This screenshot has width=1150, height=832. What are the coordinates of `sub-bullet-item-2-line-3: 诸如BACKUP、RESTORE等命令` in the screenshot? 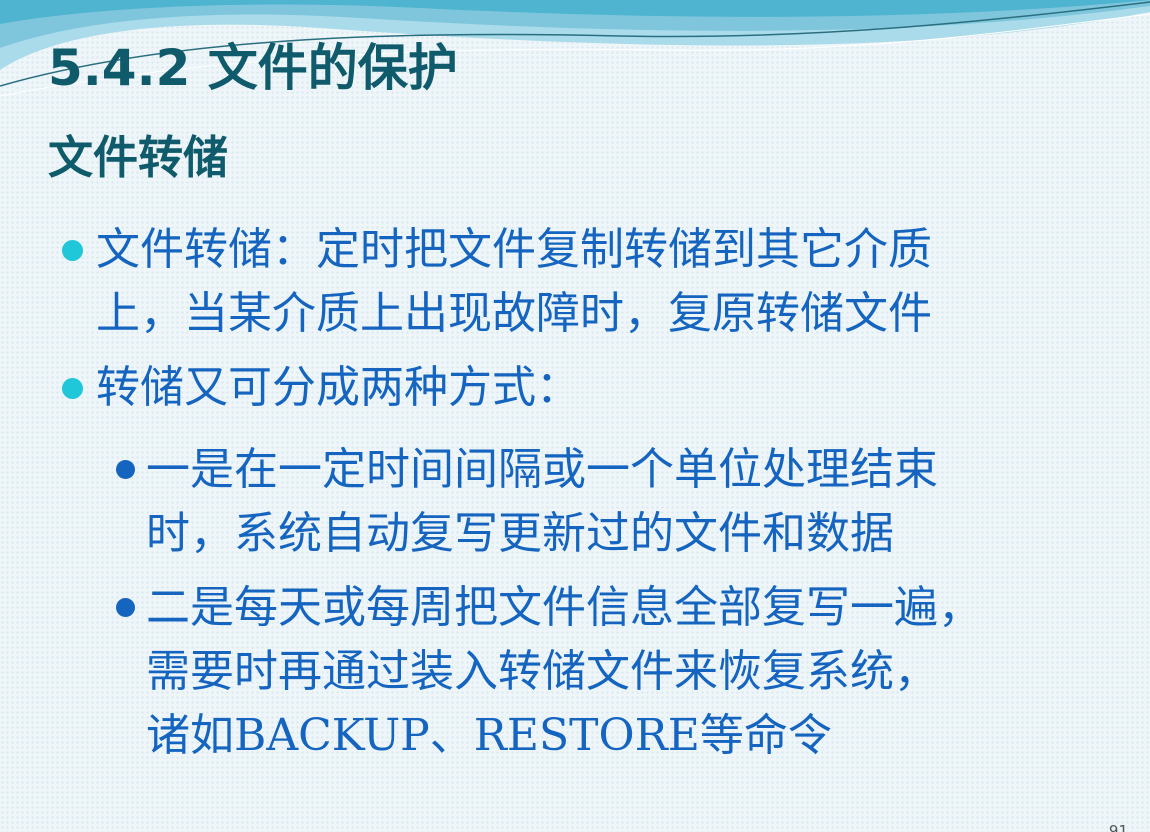 It's located at (489, 735).